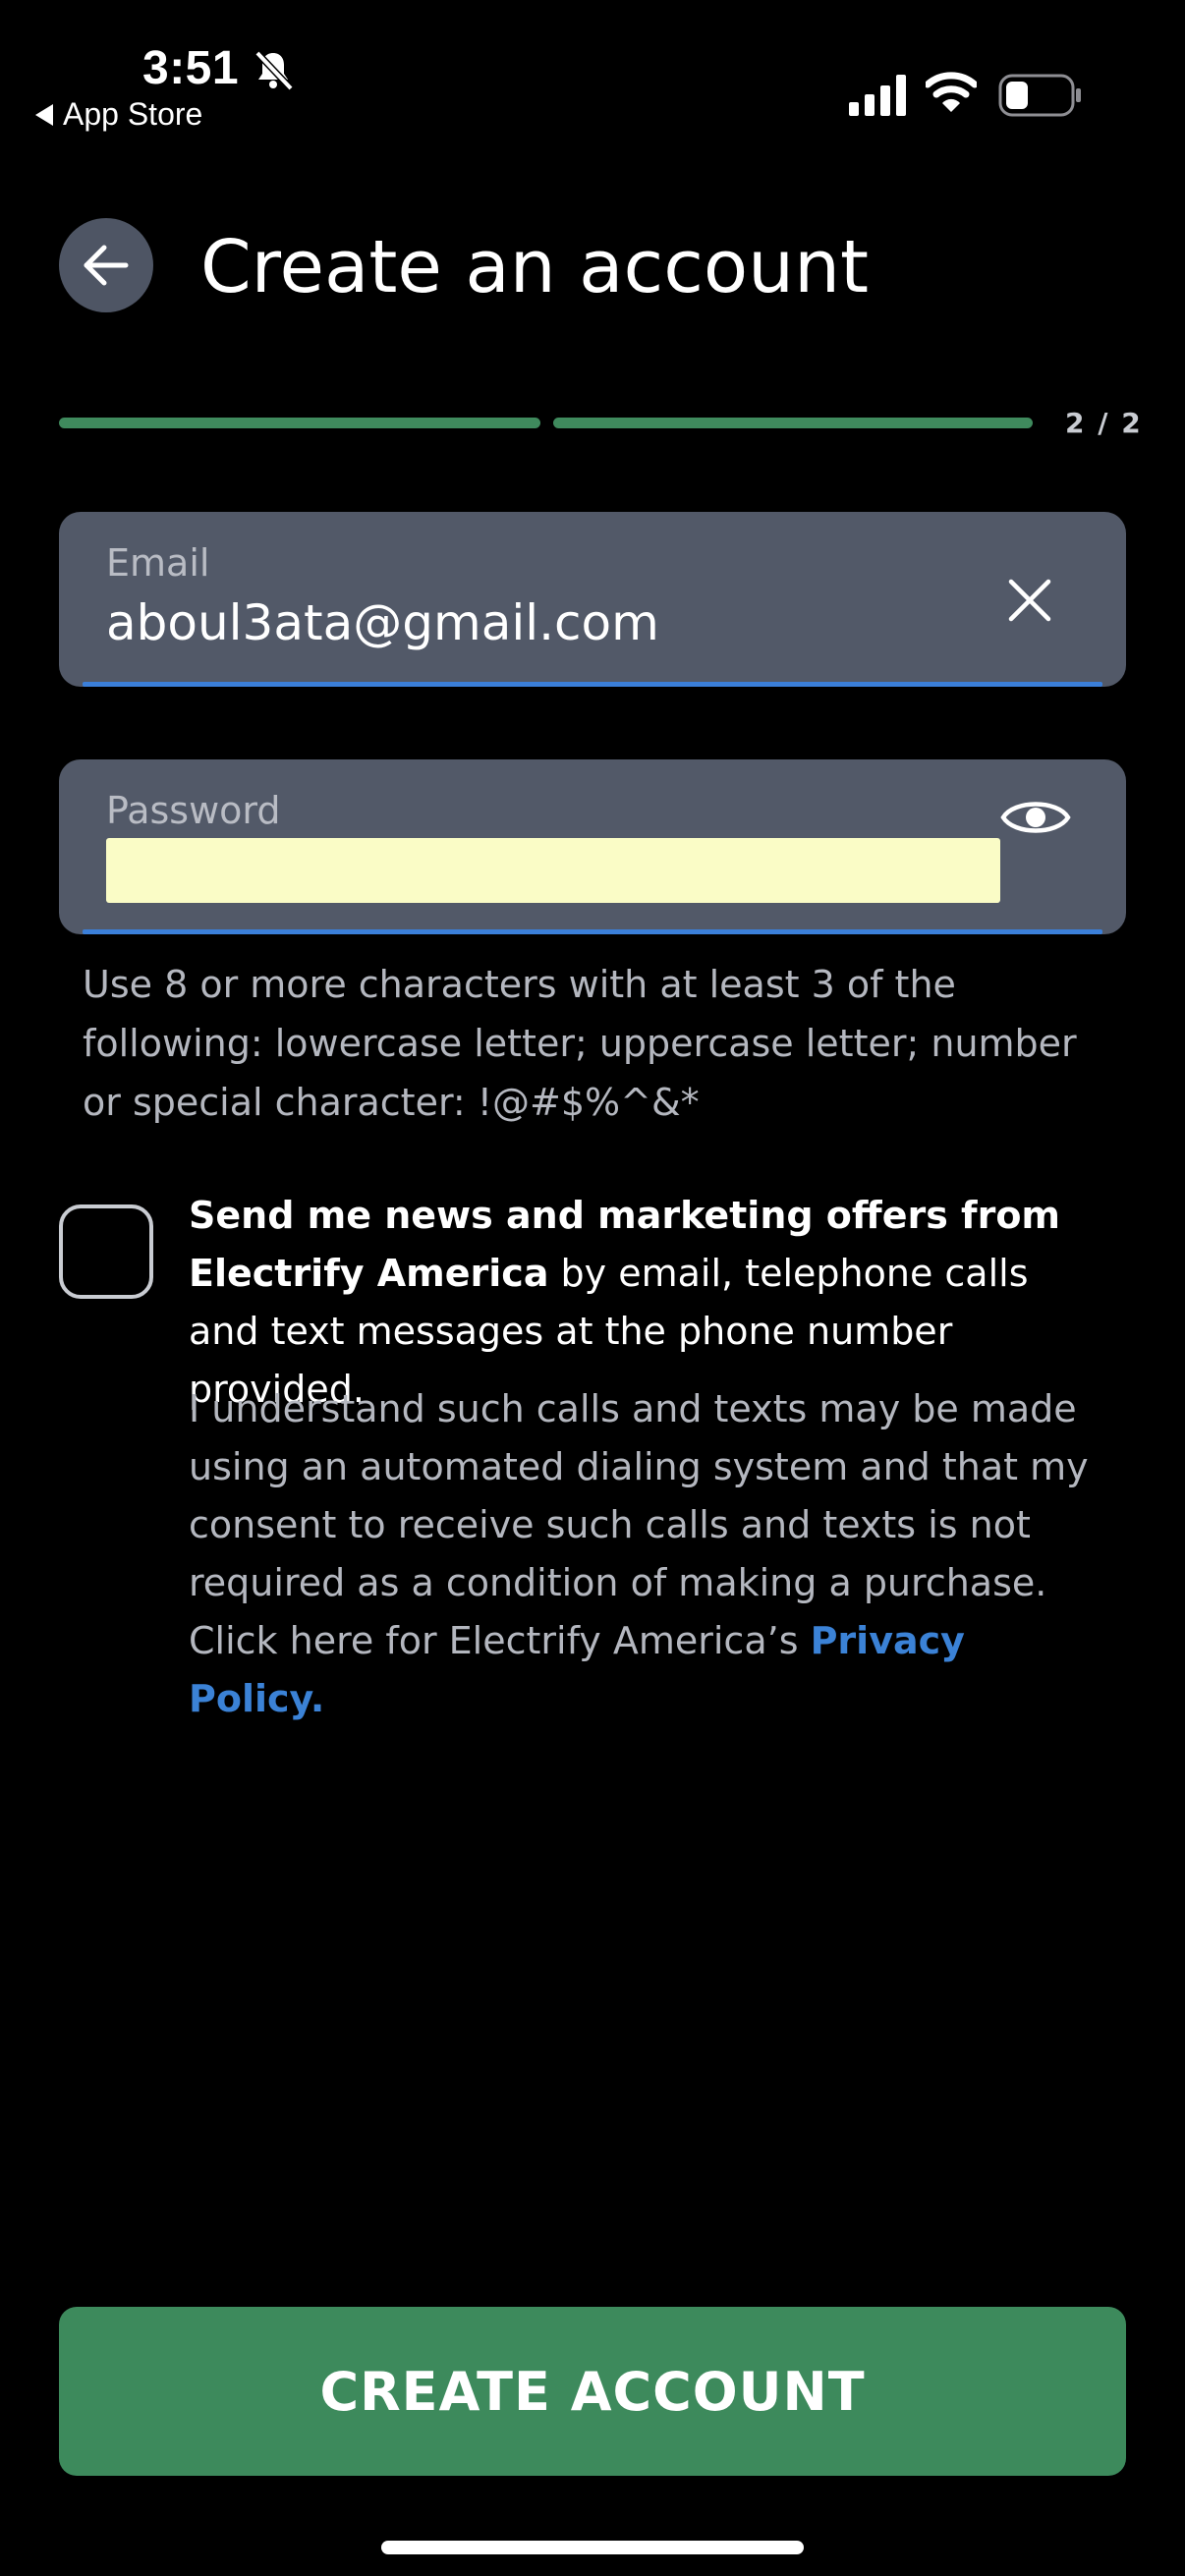 This screenshot has height=2576, width=1185. What do you see at coordinates (592, 2391) in the screenshot?
I see `create-account-button: CREATE ACCOUNT` at bounding box center [592, 2391].